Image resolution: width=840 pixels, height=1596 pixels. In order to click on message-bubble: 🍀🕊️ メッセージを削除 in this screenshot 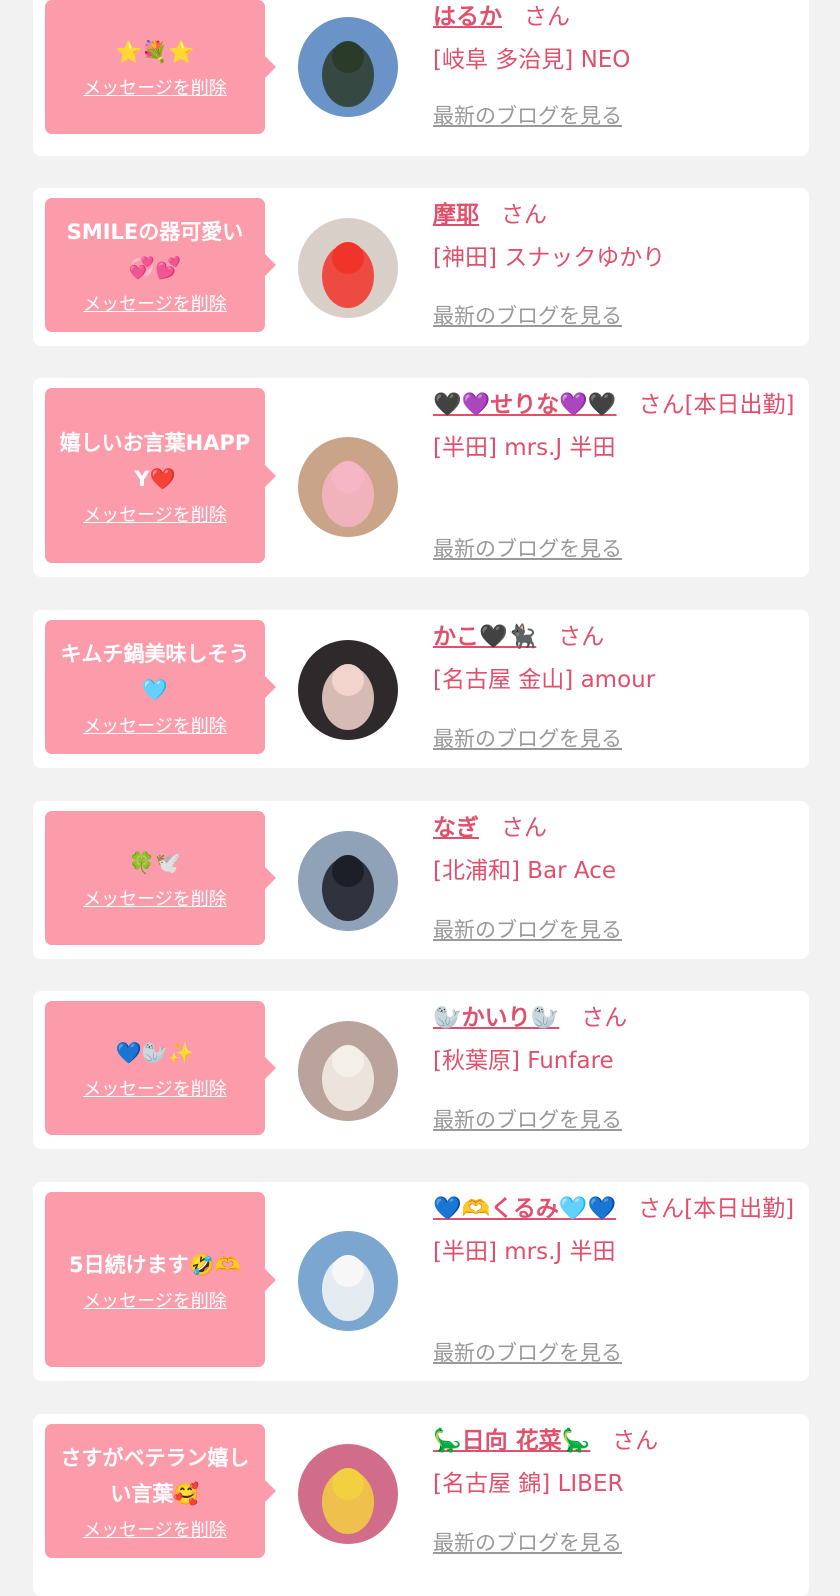, I will do `click(160, 878)`.